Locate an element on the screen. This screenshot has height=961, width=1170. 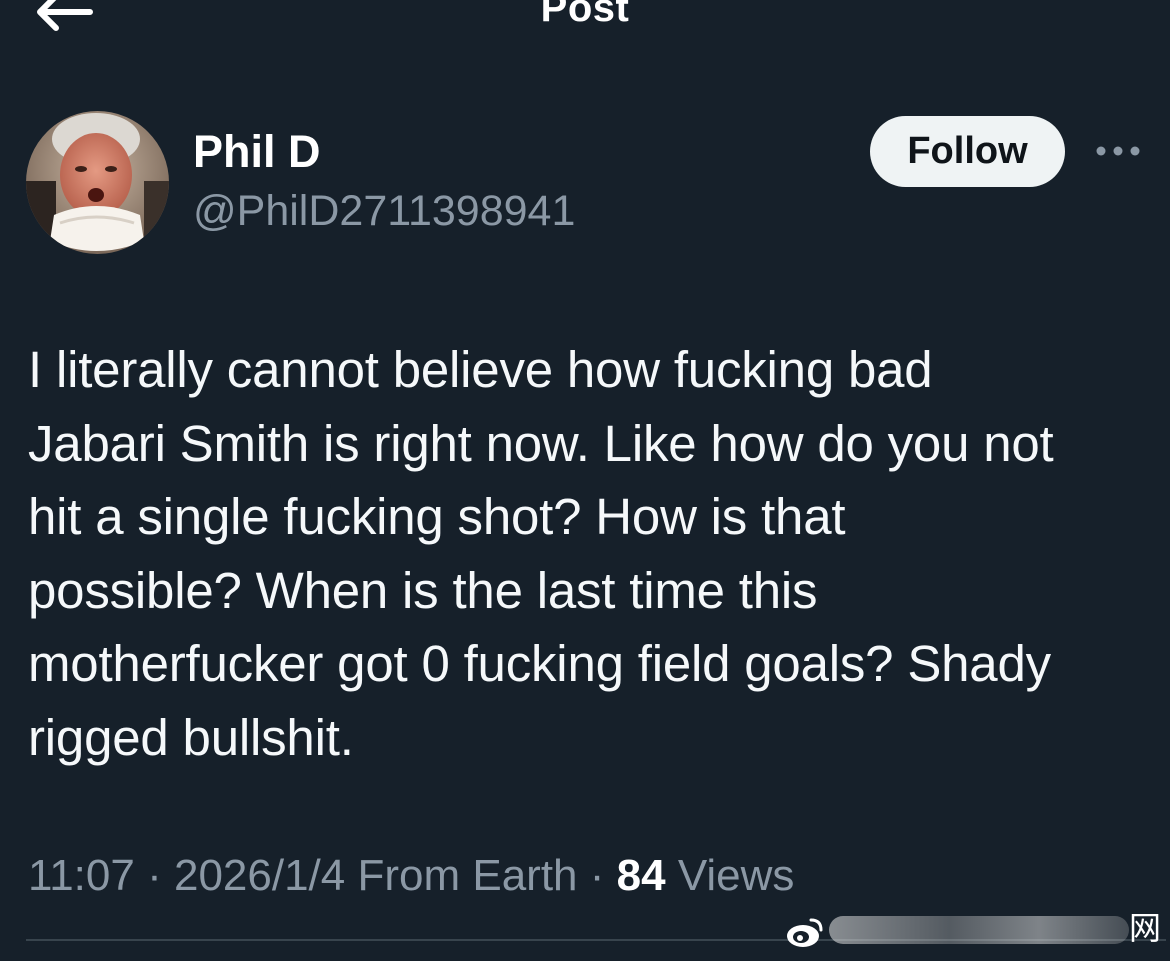
avatar is located at coordinates (97, 182).